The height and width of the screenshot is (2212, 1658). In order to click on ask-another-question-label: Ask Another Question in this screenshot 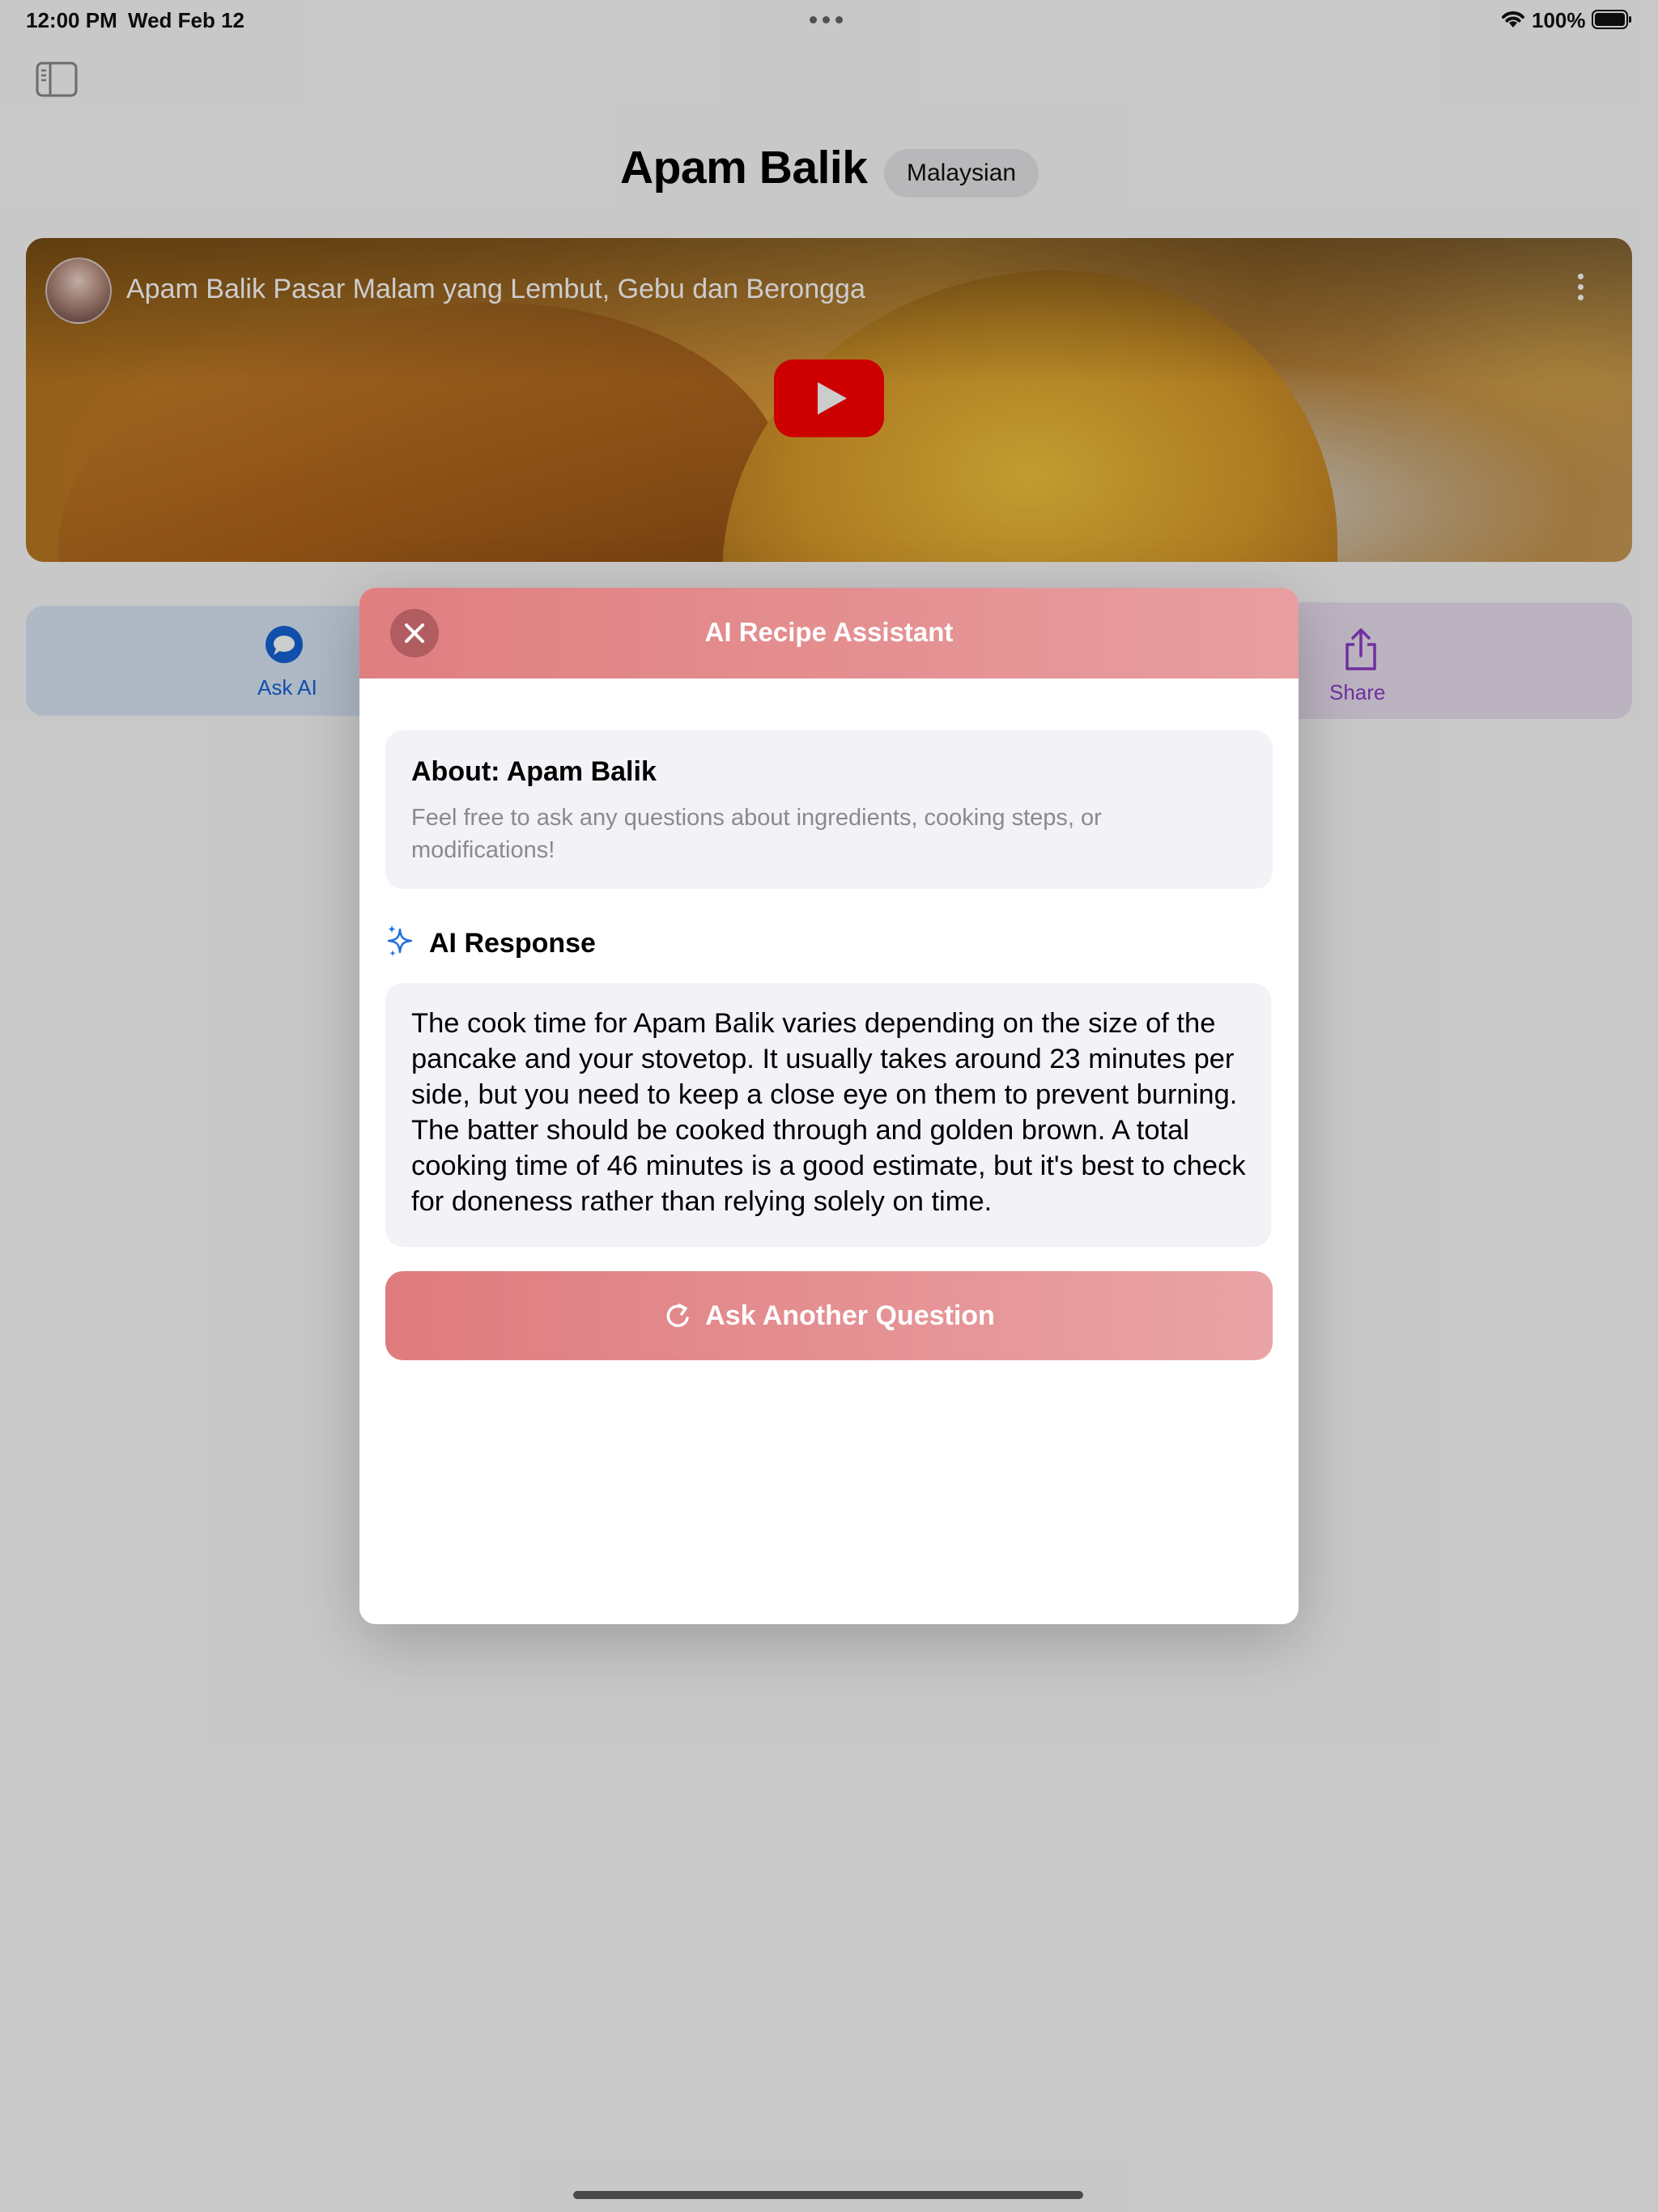, I will do `click(850, 1315)`.